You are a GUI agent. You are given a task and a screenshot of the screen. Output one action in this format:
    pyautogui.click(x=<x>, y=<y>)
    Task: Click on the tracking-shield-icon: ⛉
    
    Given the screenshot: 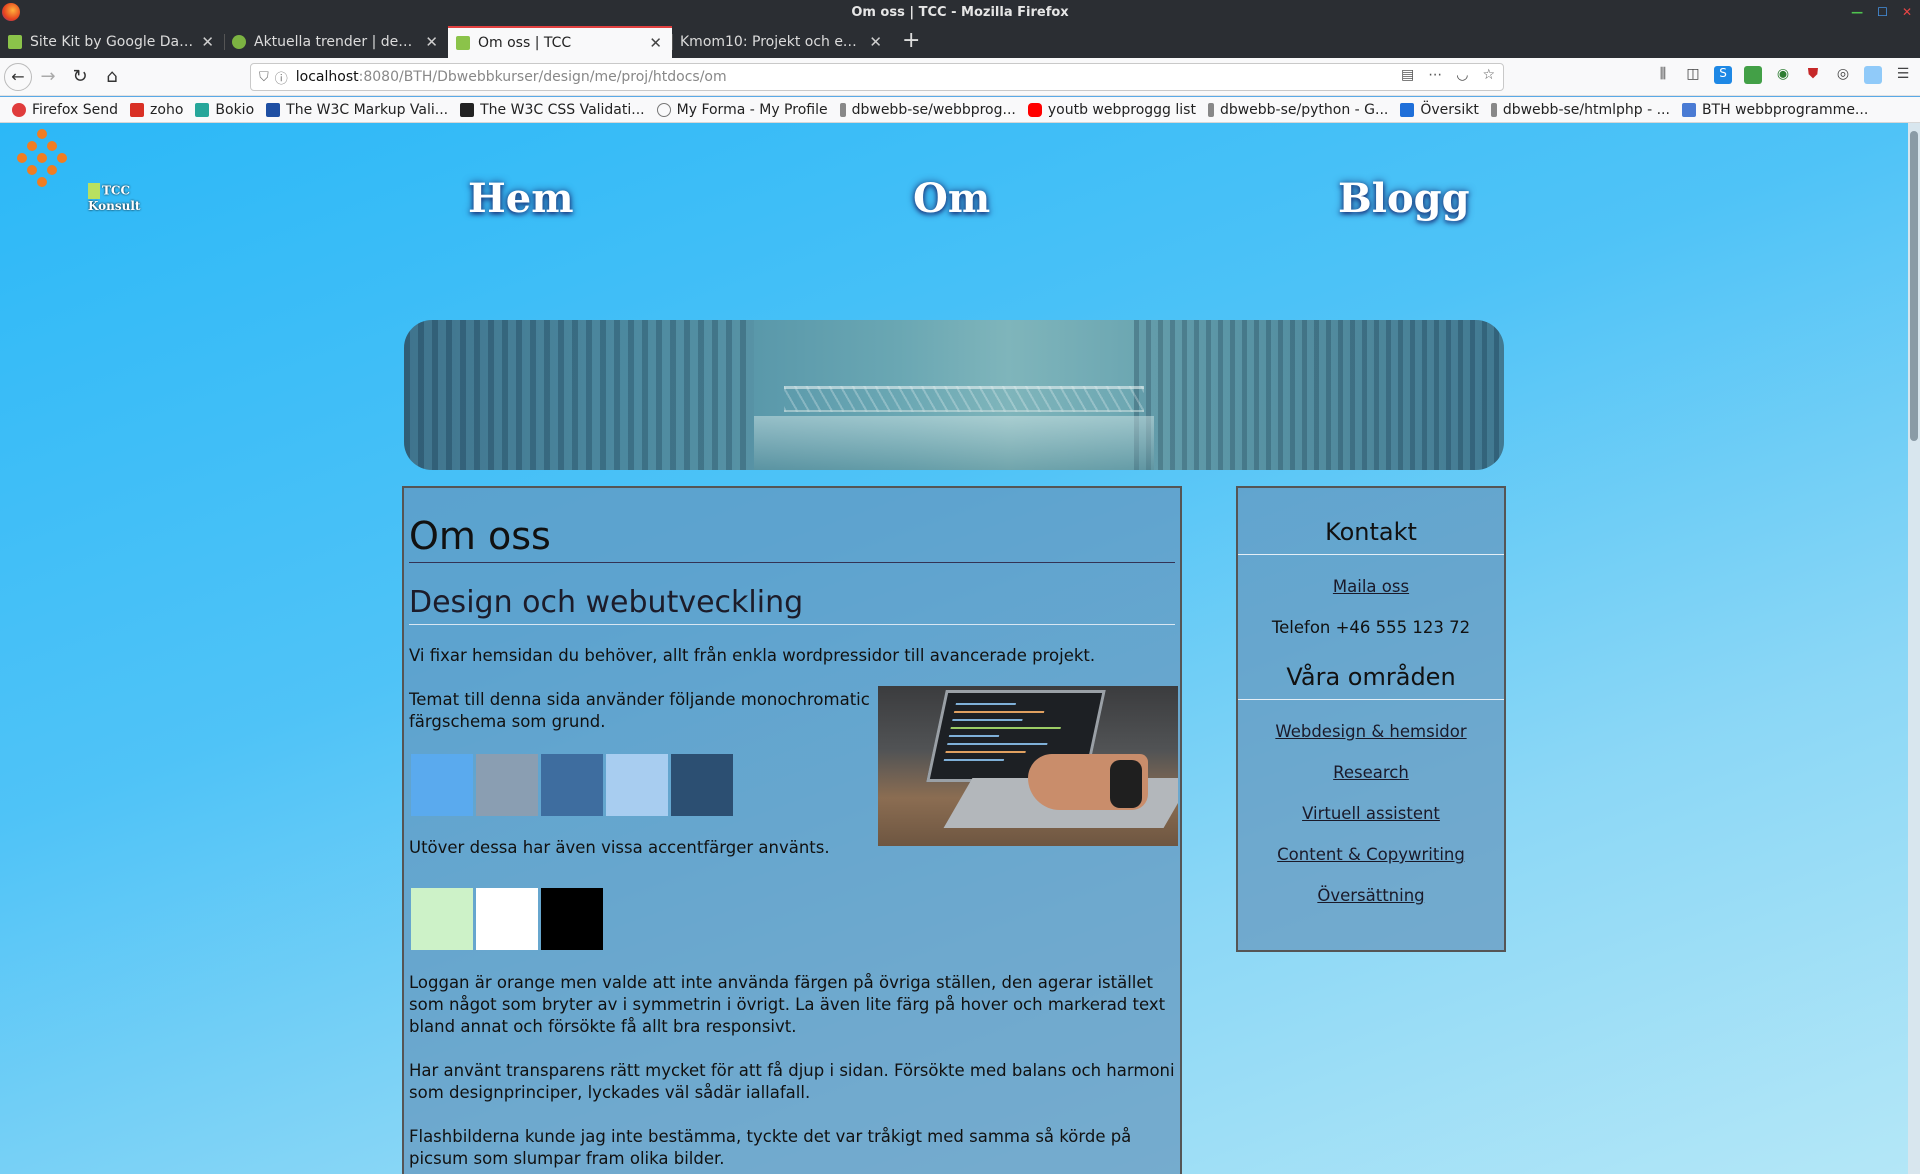 What is the action you would take?
    pyautogui.click(x=264, y=77)
    